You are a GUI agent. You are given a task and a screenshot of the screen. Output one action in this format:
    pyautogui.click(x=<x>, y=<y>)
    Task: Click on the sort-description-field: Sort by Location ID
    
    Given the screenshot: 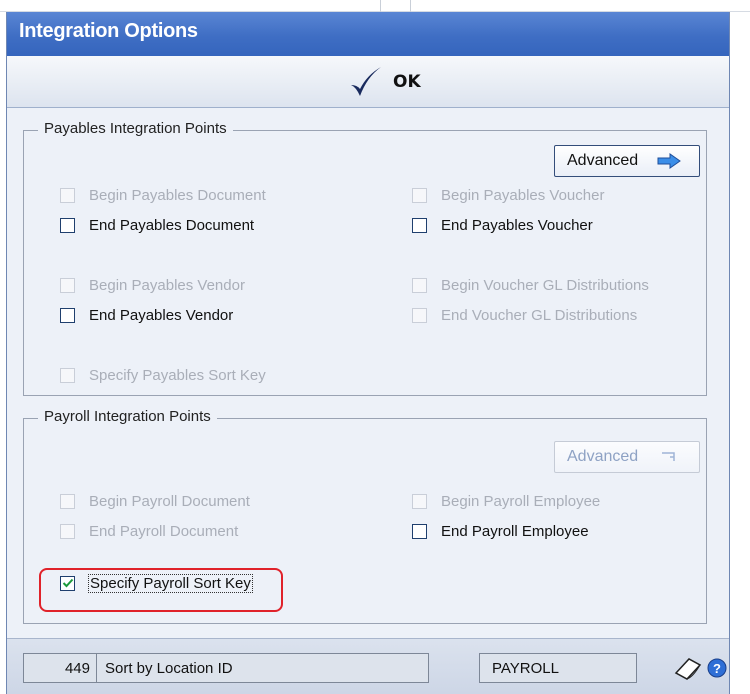 What is the action you would take?
    pyautogui.click(x=262, y=668)
    